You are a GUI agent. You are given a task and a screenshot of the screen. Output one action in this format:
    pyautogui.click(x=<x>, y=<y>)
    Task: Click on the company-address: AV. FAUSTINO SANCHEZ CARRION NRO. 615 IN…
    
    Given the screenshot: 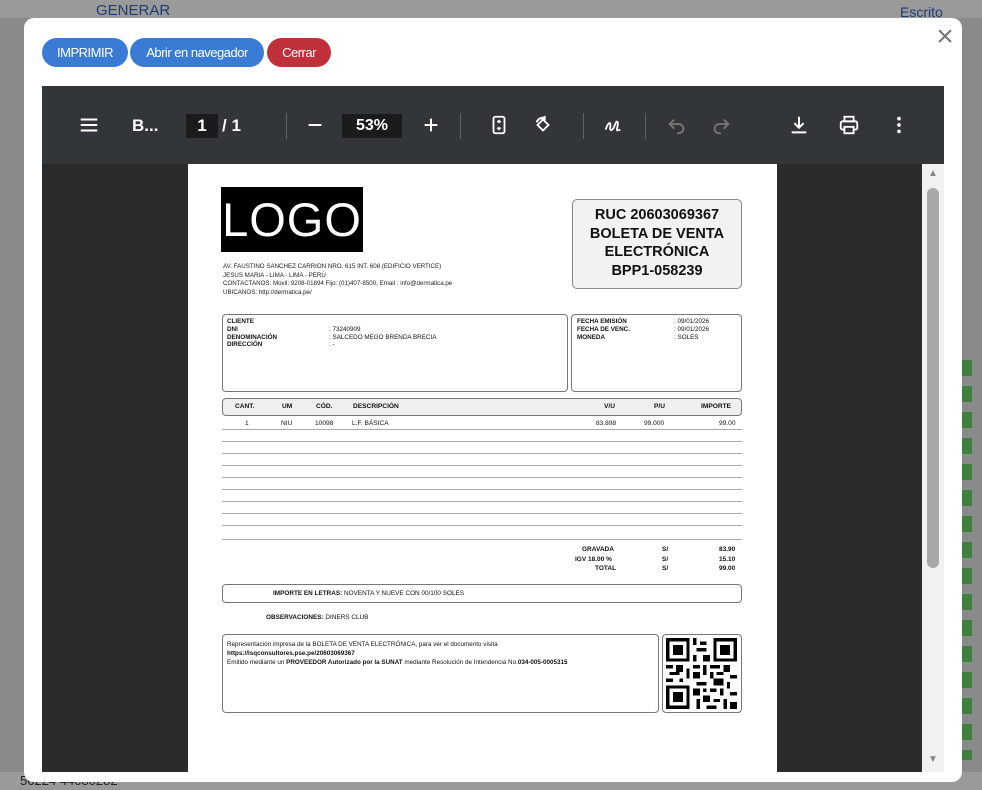 What is the action you would take?
    pyautogui.click(x=378, y=280)
    